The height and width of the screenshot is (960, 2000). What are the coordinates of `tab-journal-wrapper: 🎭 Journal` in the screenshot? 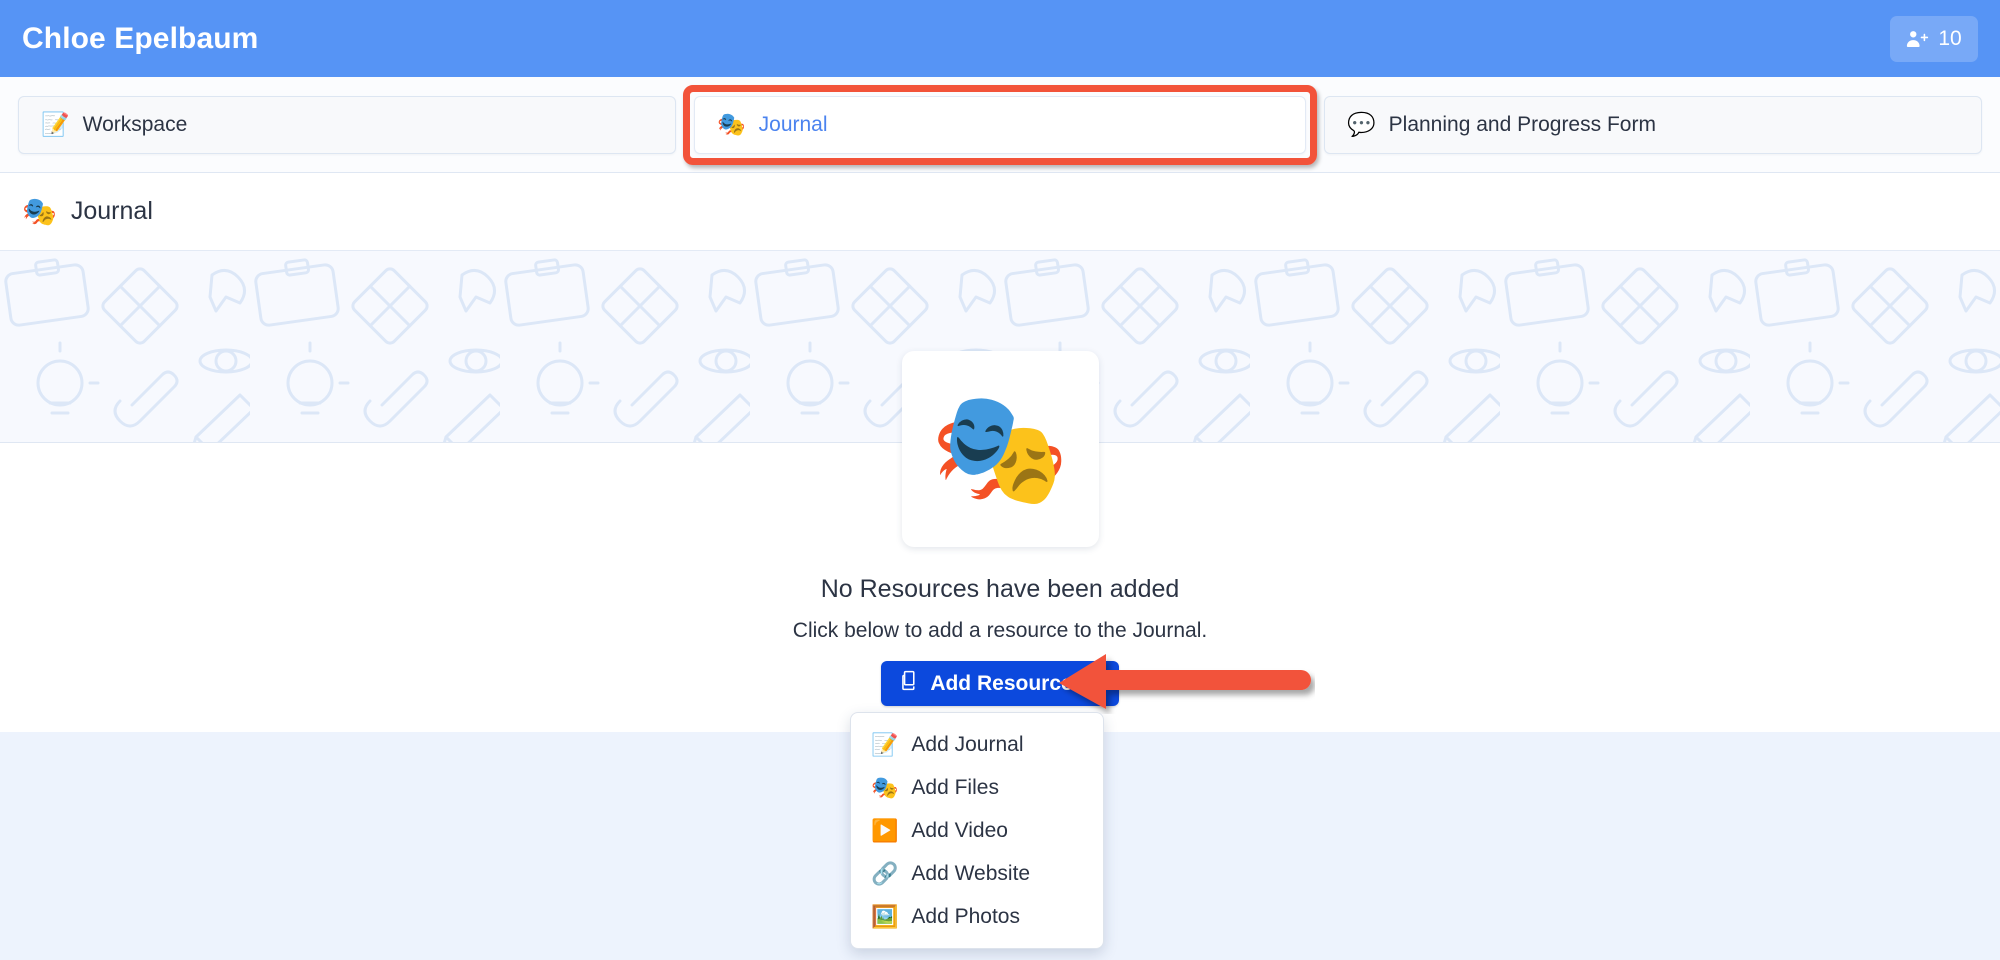 It's located at (1000, 124).